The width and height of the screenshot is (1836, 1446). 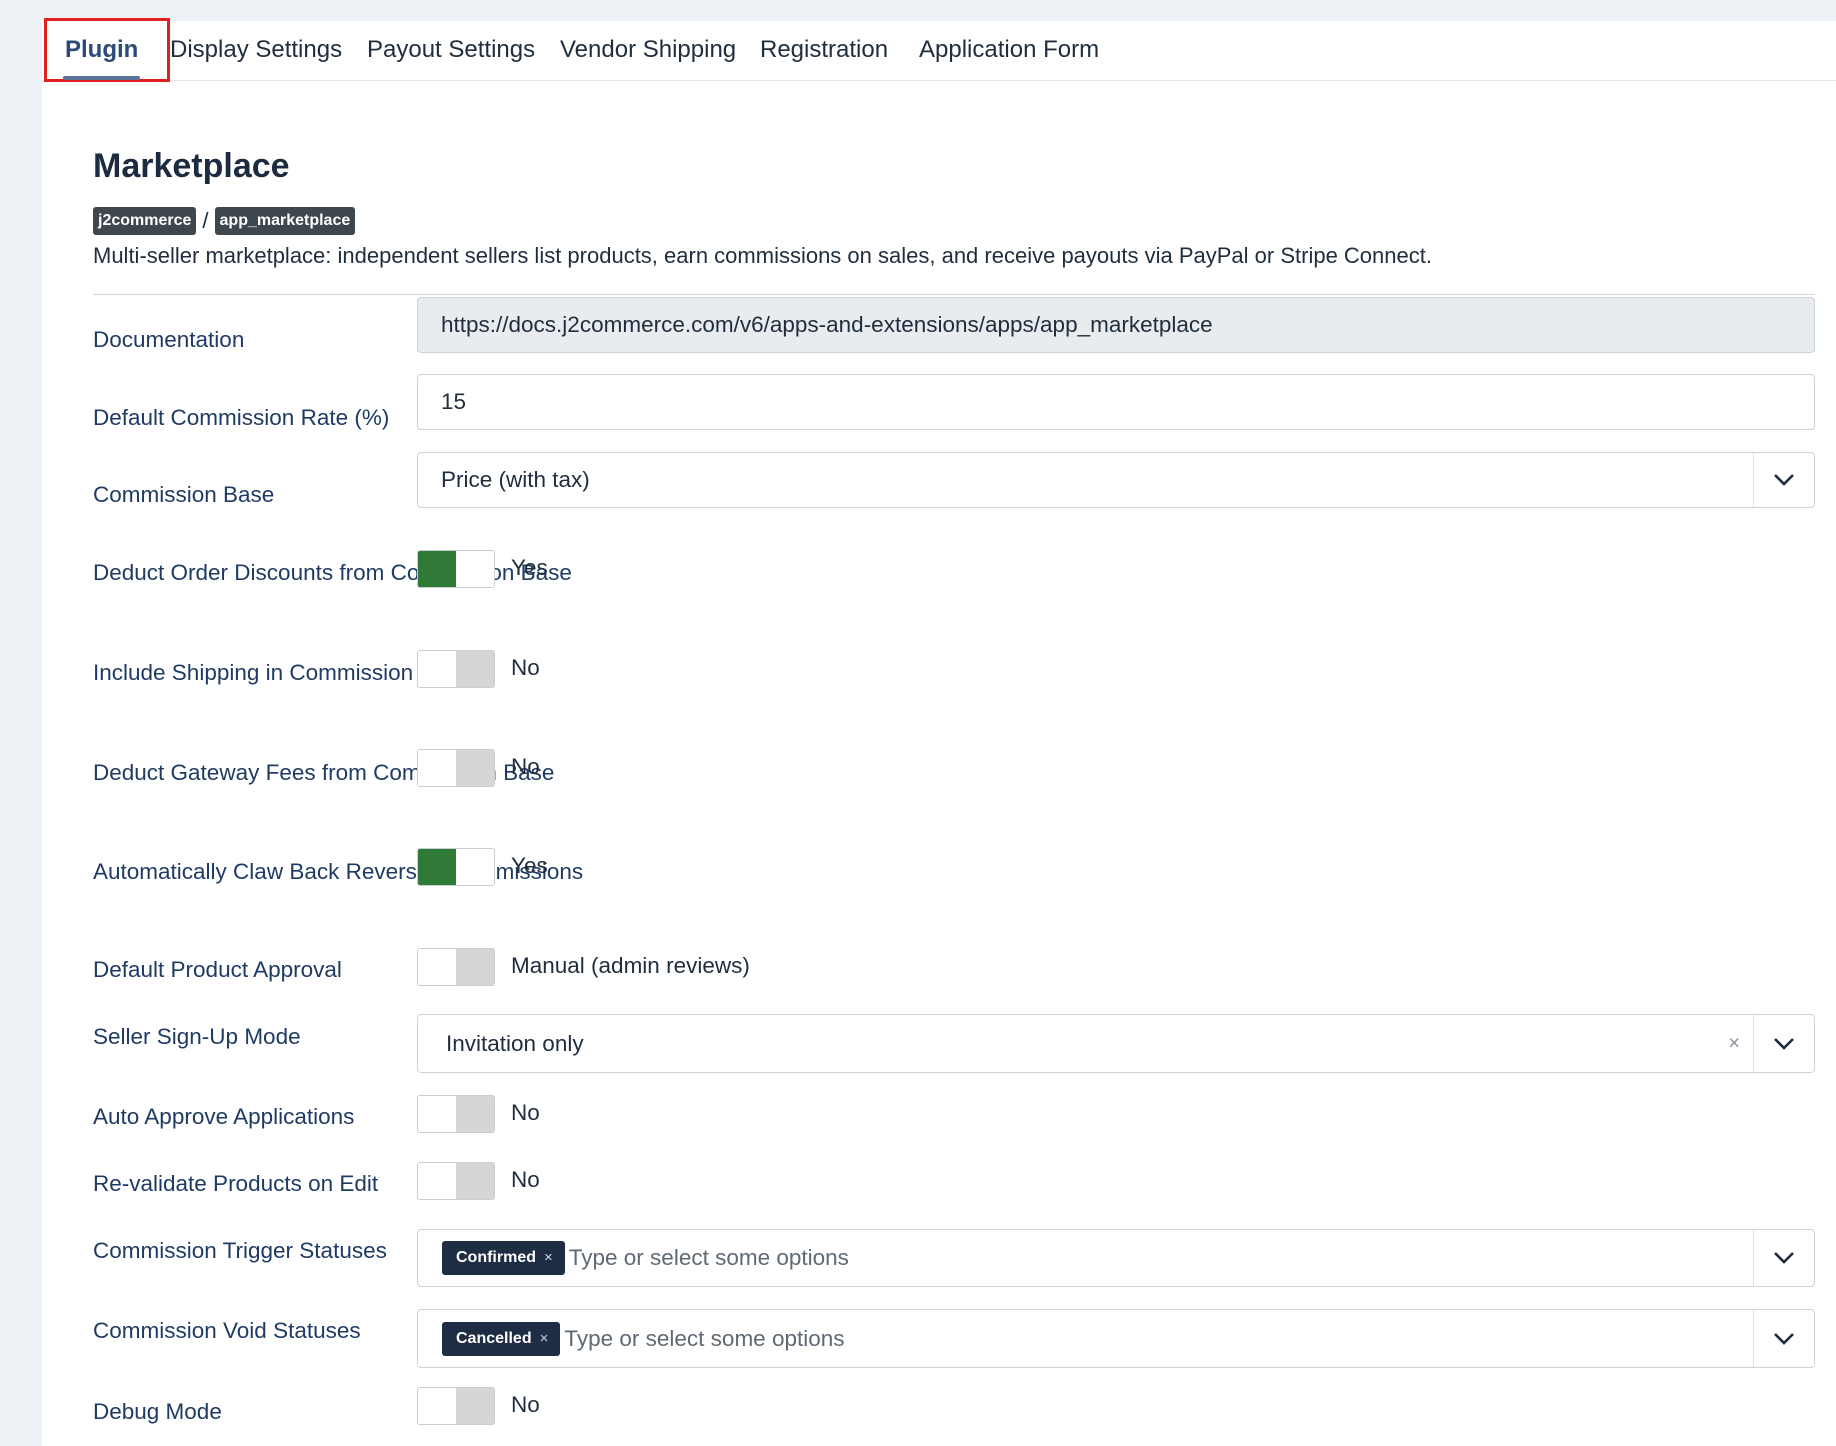 What do you see at coordinates (496, 1257) in the screenshot?
I see `chip-label: Confirmed` at bounding box center [496, 1257].